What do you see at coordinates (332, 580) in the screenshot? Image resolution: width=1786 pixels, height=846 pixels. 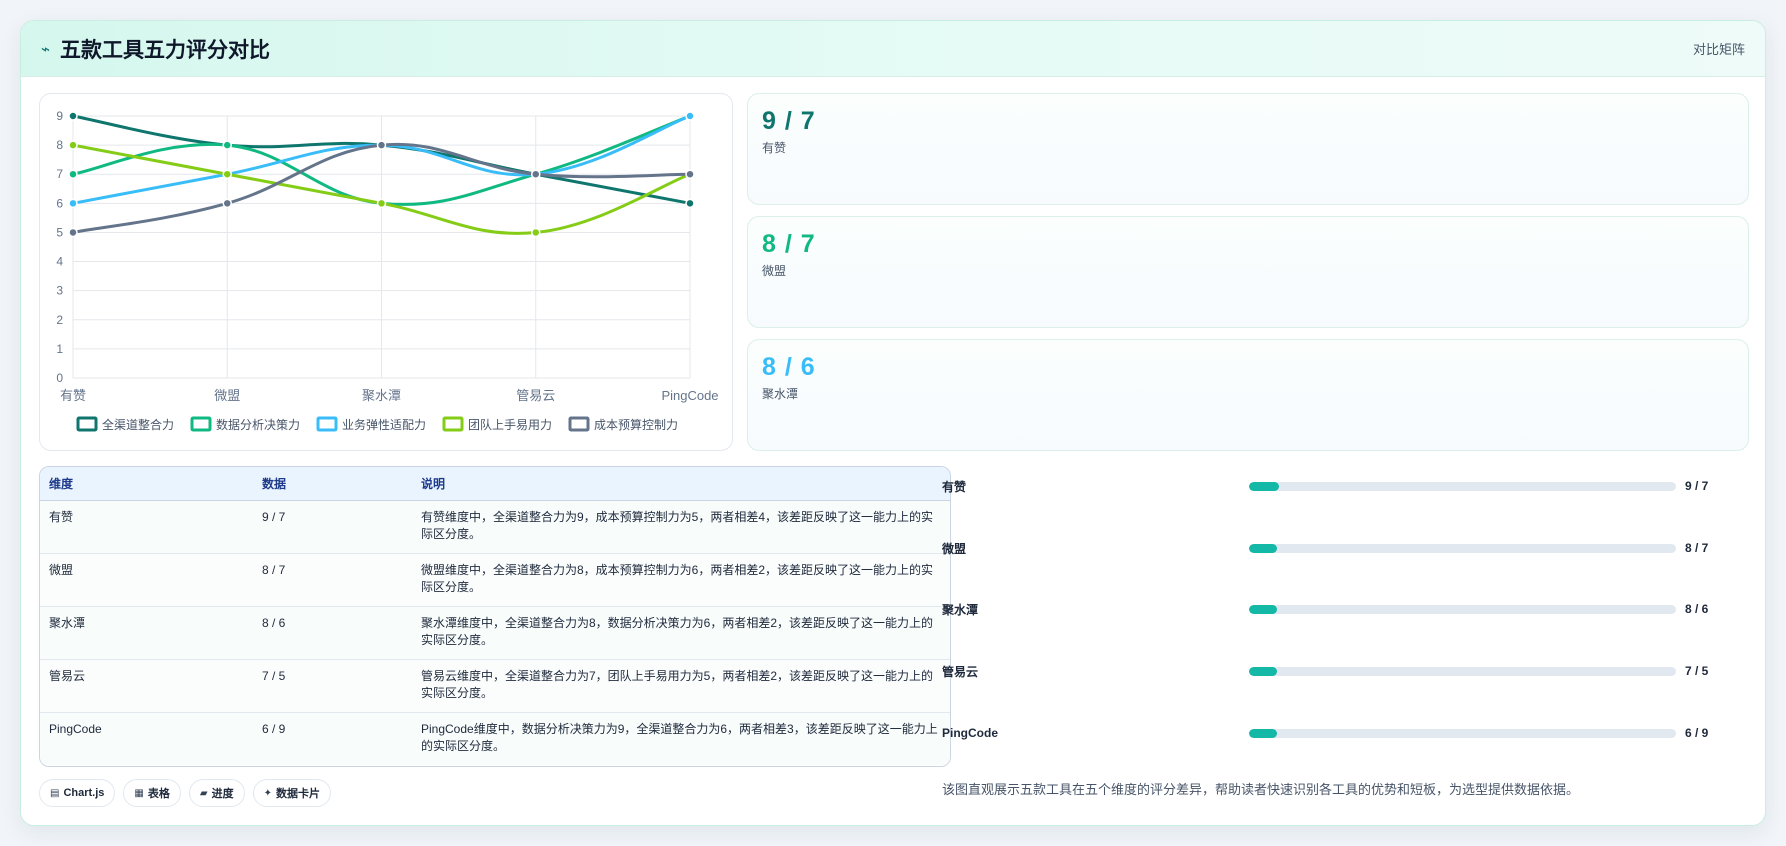 I see `cell-data: 8 / 7` at bounding box center [332, 580].